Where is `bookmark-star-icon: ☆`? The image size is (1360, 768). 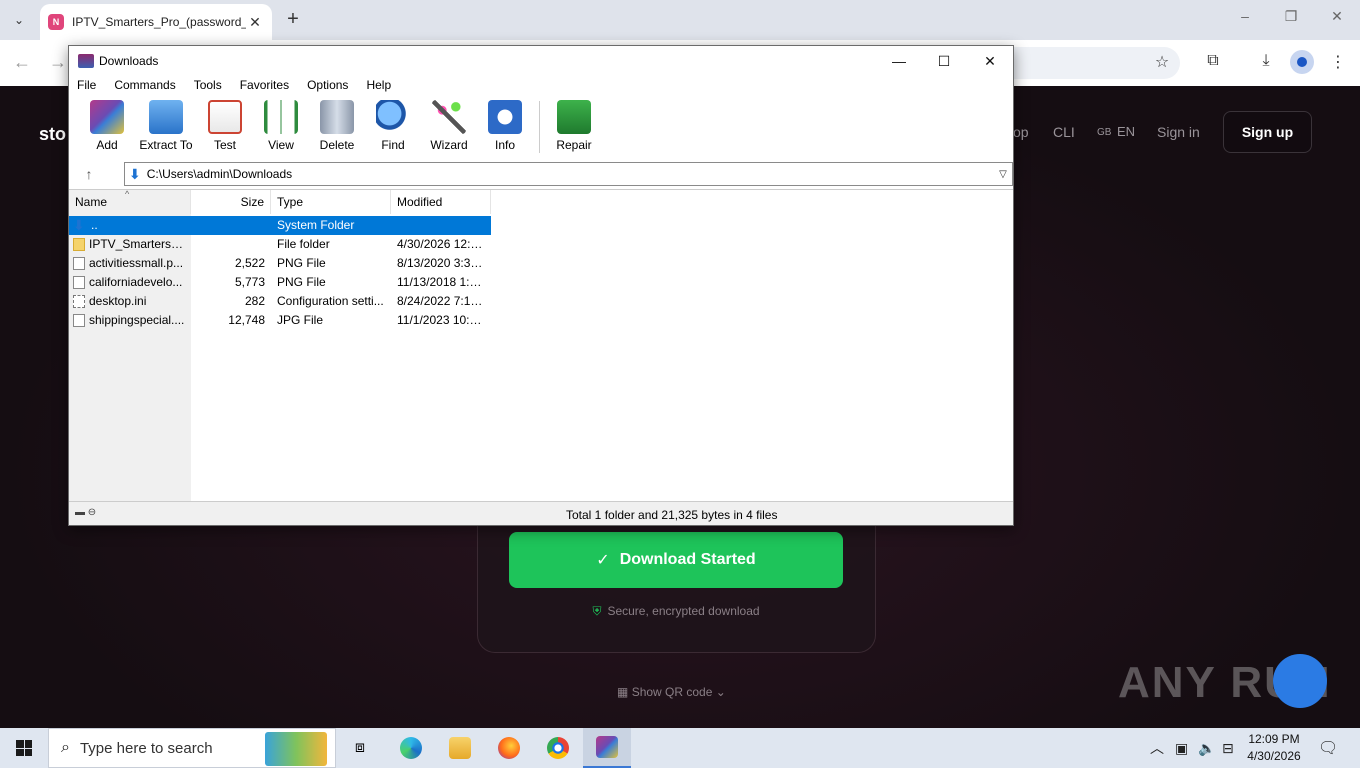 bookmark-star-icon: ☆ is located at coordinates (1162, 62).